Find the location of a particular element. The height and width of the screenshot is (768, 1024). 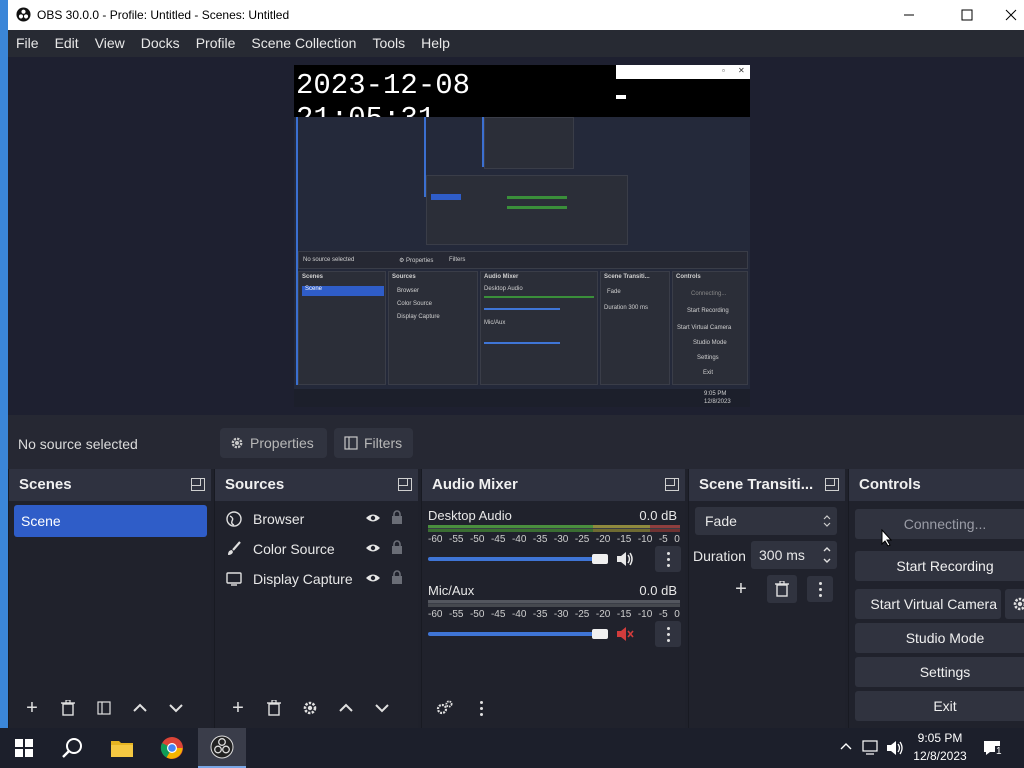

start-button is located at coordinates (24, 748).